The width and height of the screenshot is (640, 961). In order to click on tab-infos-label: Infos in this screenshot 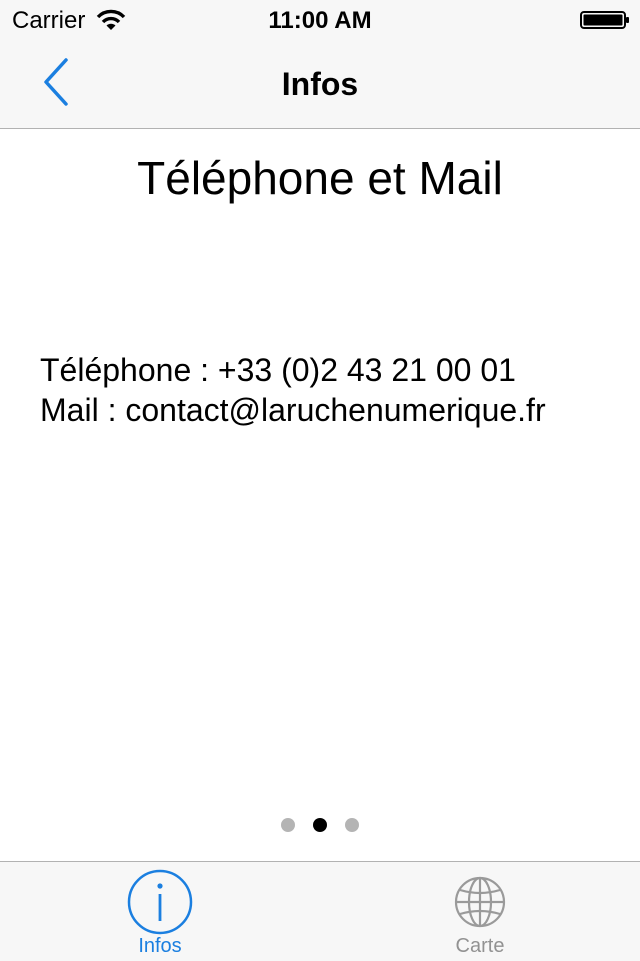, I will do `click(160, 946)`.